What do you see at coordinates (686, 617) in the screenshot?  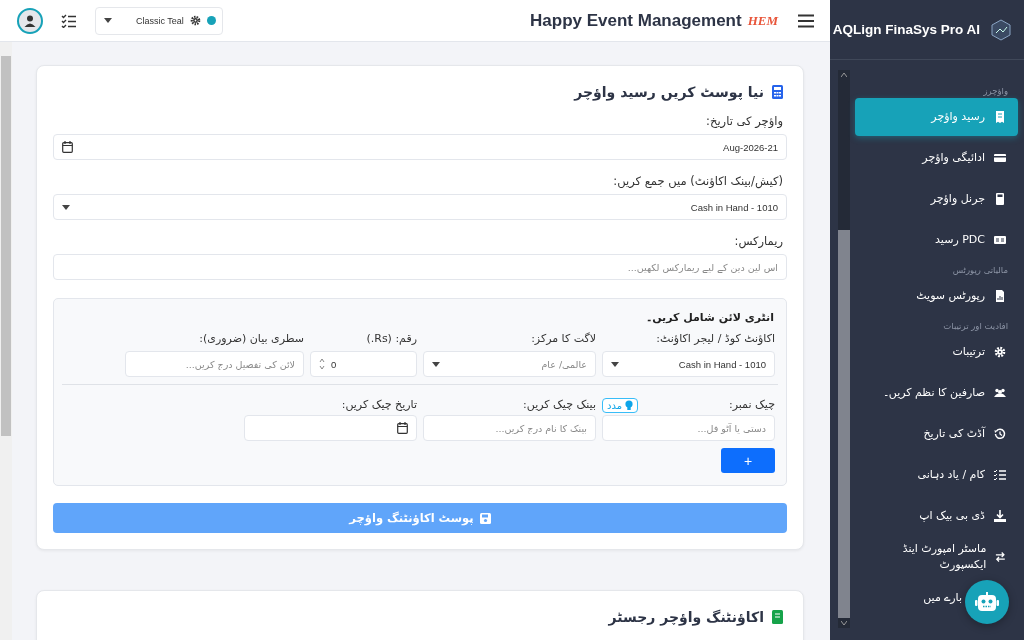 I see `register-title: اکاؤنٹنگ واؤچر رجسٹر` at bounding box center [686, 617].